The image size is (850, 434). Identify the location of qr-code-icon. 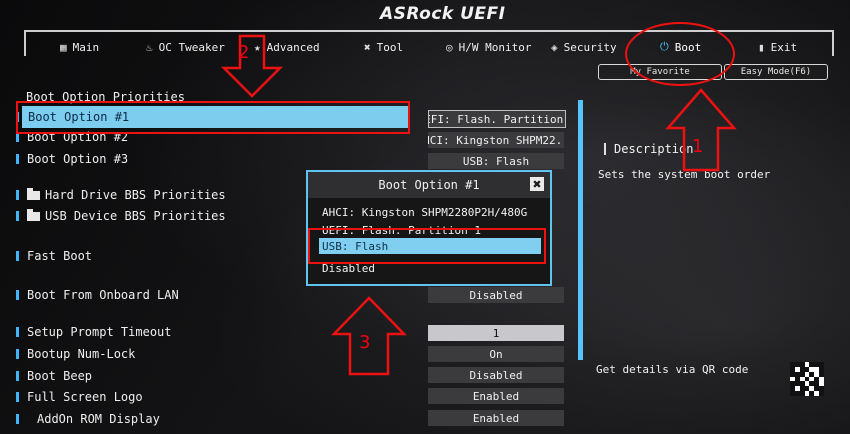
(807, 379).